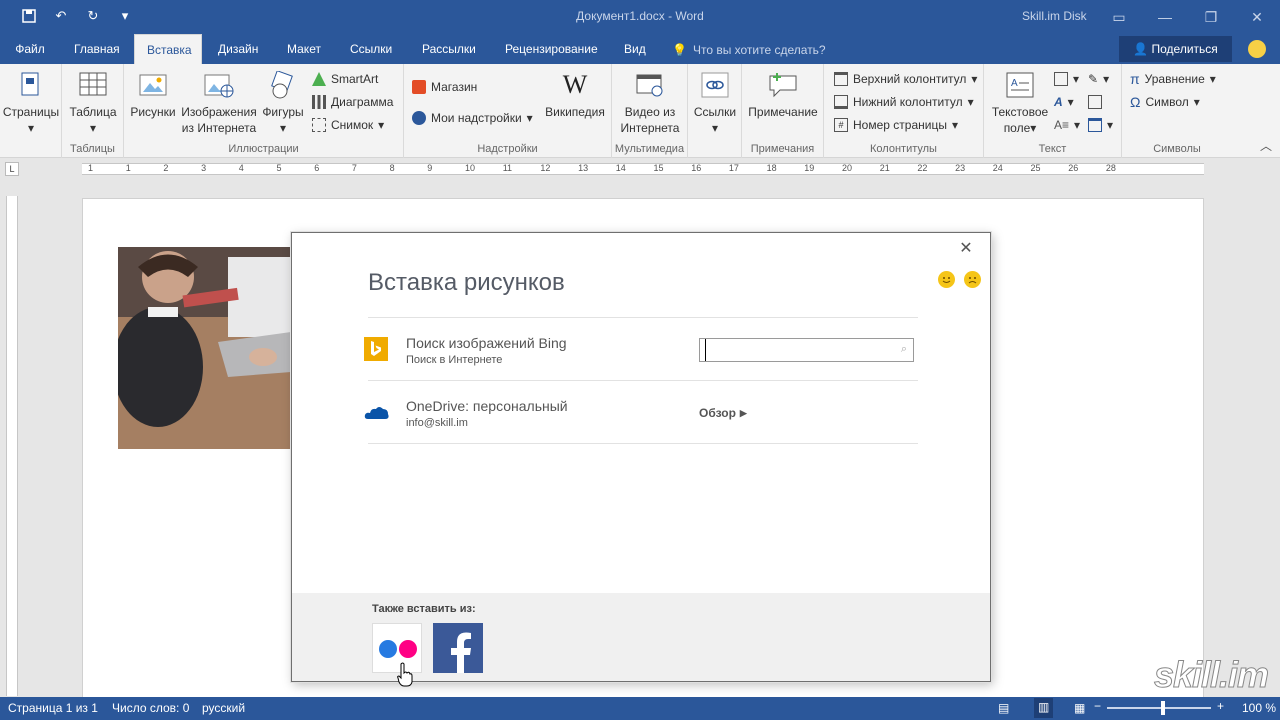 The width and height of the screenshot is (1280, 720). I want to click on zoom-slider-thumb, so click(1163, 708).